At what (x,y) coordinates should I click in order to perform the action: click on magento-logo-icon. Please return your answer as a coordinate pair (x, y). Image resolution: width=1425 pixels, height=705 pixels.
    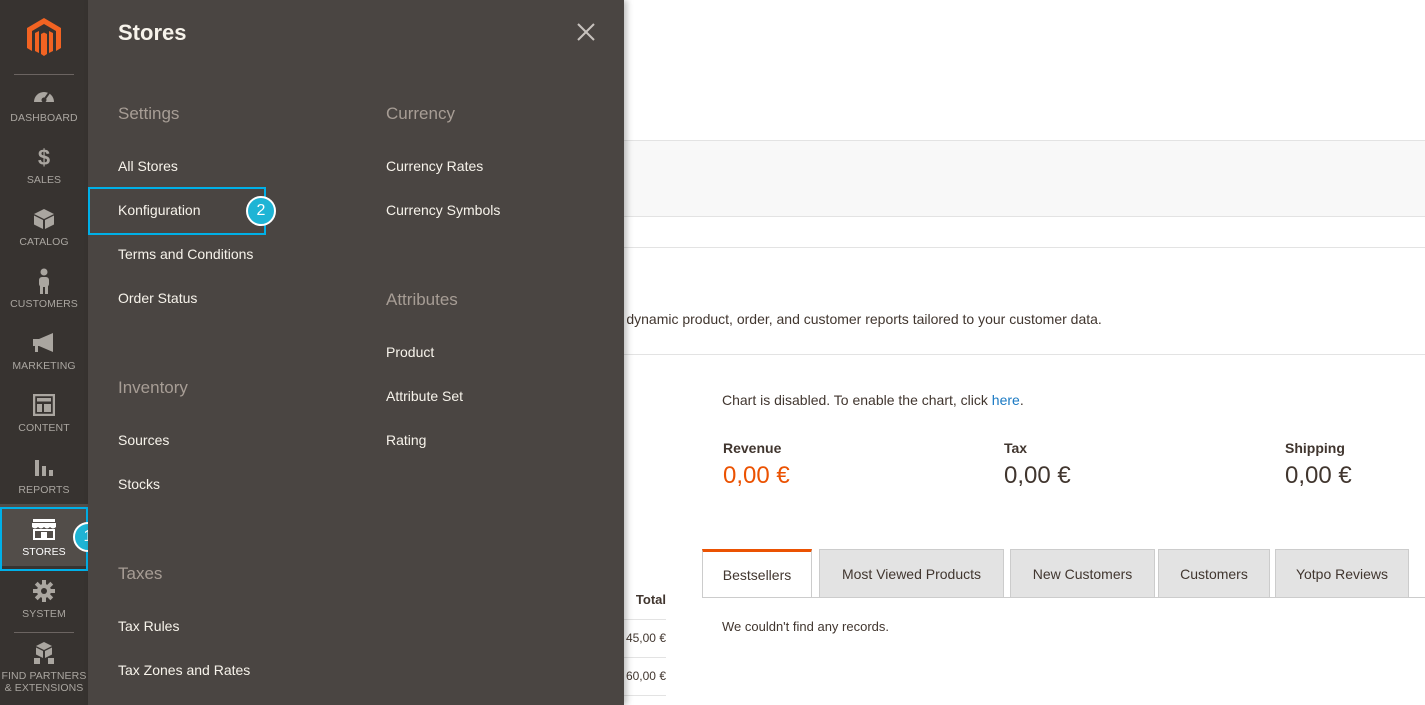
    Looking at the image, I should click on (44, 36).